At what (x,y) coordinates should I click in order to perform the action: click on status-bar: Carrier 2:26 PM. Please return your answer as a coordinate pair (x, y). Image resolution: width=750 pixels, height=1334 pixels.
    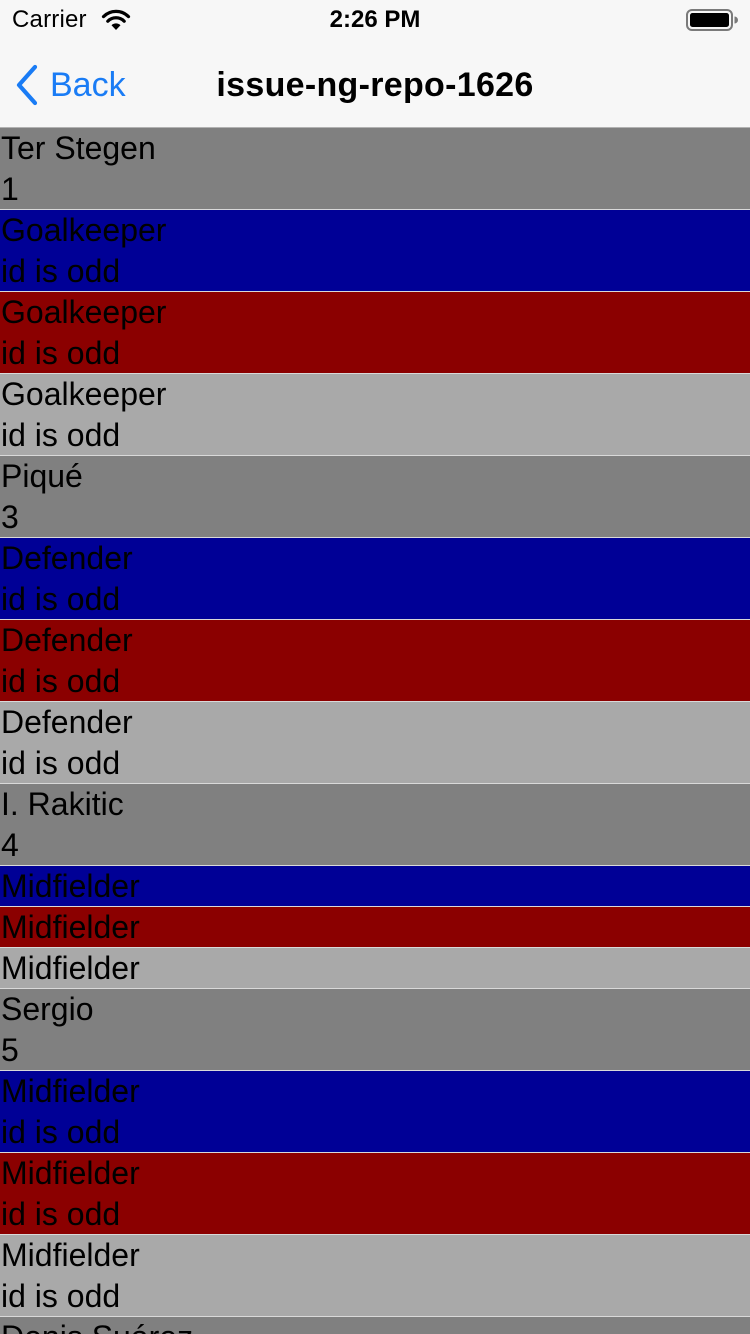
    Looking at the image, I should click on (375, 20).